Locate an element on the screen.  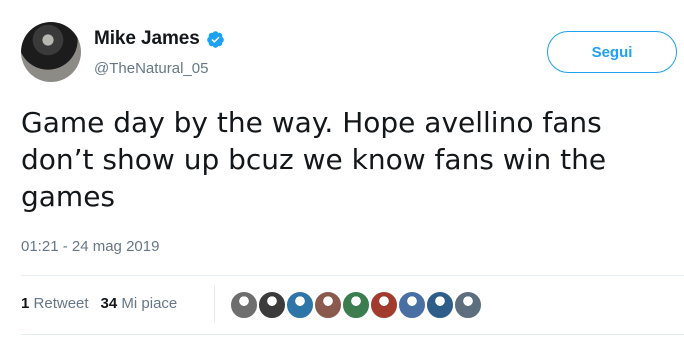
retweets-count: 1 is located at coordinates (25, 303).